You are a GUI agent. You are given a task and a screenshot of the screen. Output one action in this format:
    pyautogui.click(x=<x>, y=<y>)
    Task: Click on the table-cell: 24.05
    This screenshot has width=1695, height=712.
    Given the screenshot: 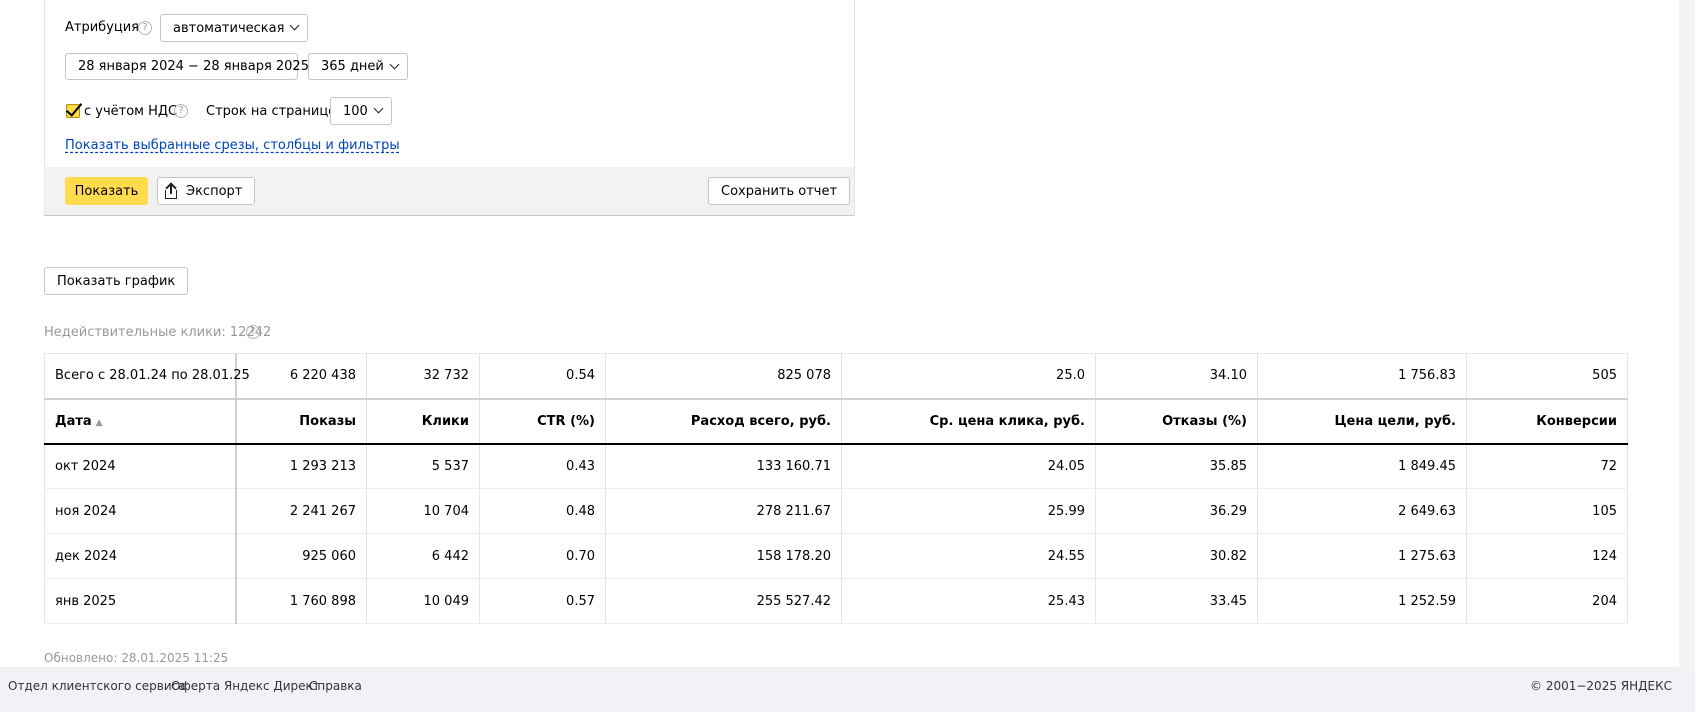 What is the action you would take?
    pyautogui.click(x=968, y=466)
    